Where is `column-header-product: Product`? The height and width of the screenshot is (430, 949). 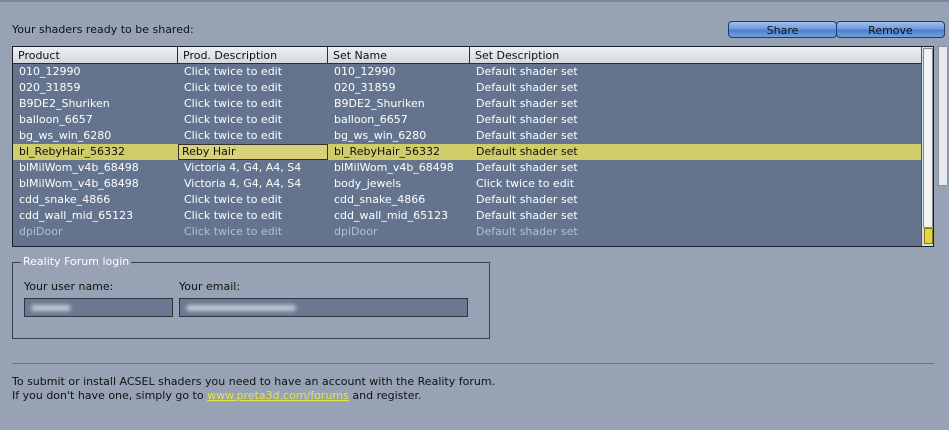
column-header-product: Product is located at coordinates (95, 55).